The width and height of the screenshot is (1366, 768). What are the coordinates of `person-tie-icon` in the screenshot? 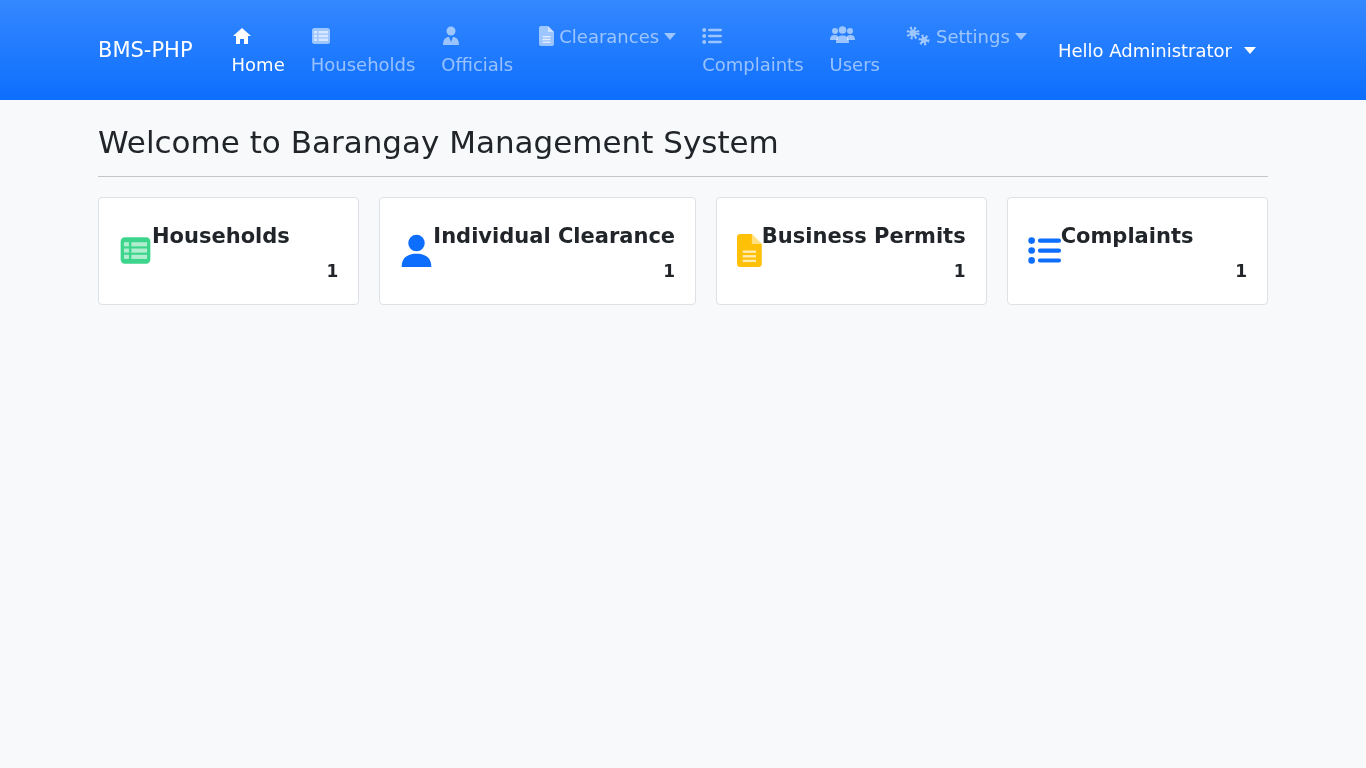 It's located at (451, 35).